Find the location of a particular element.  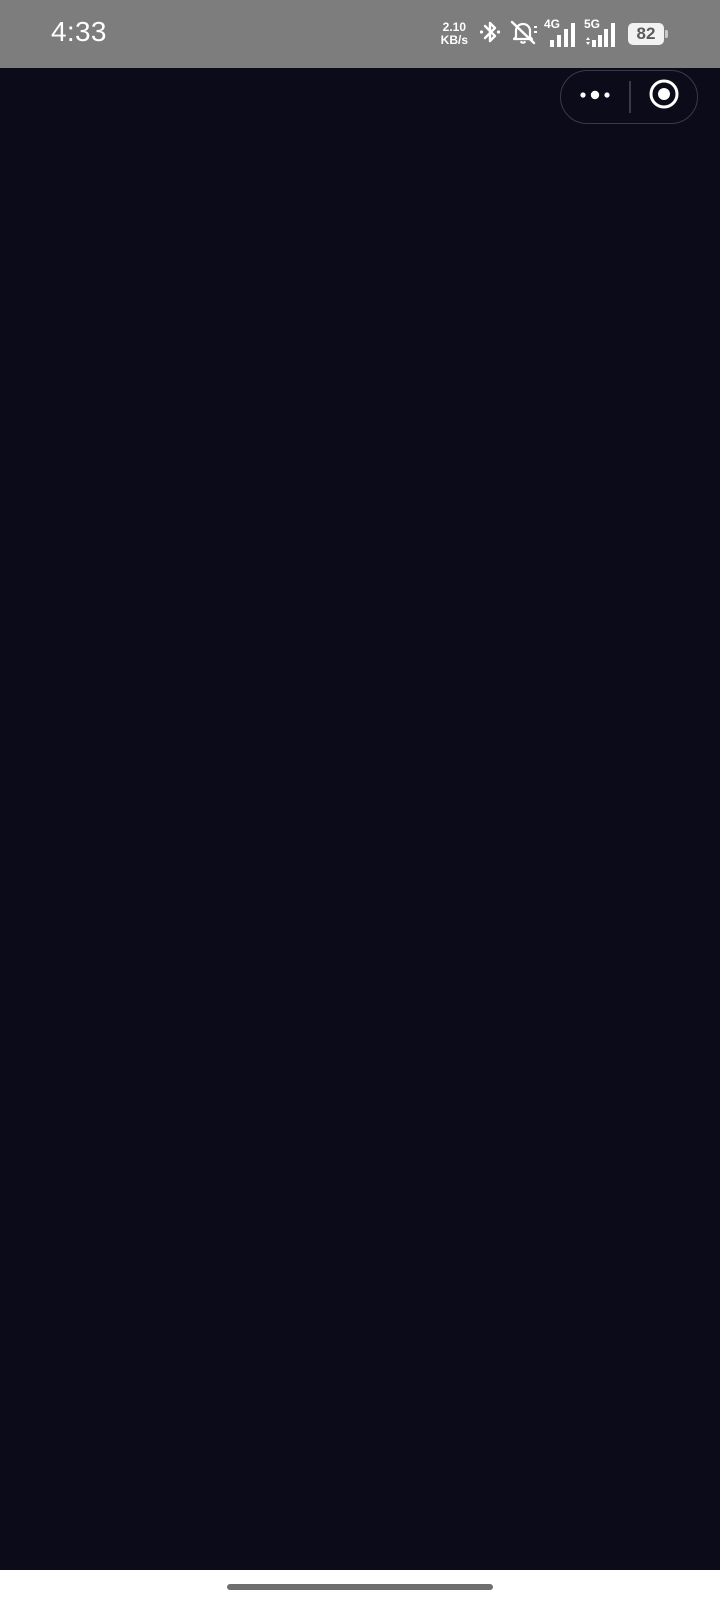

battery-level: 82 is located at coordinates (646, 34).